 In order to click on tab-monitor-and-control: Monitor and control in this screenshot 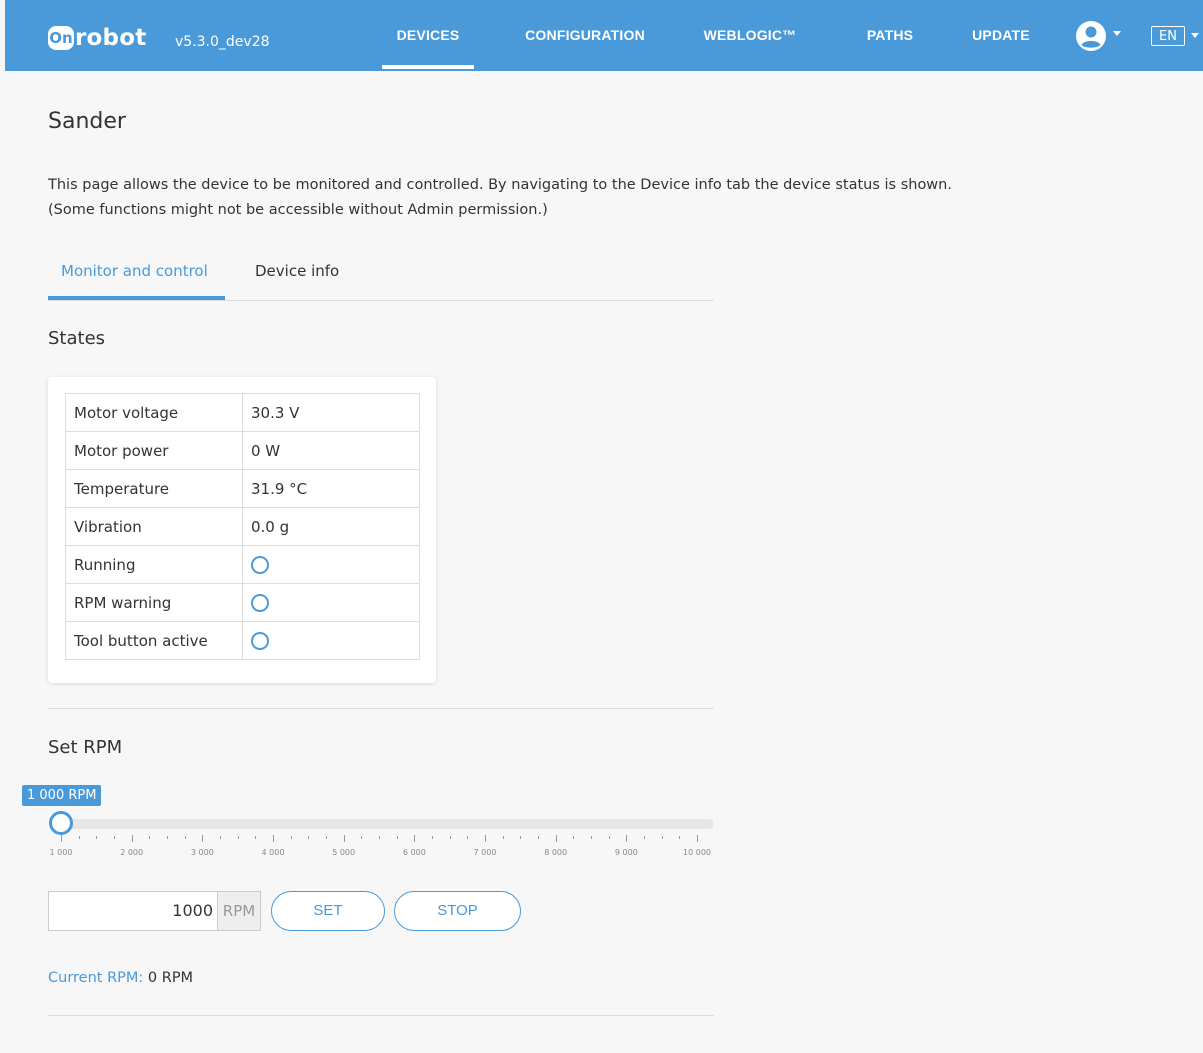, I will do `click(134, 271)`.